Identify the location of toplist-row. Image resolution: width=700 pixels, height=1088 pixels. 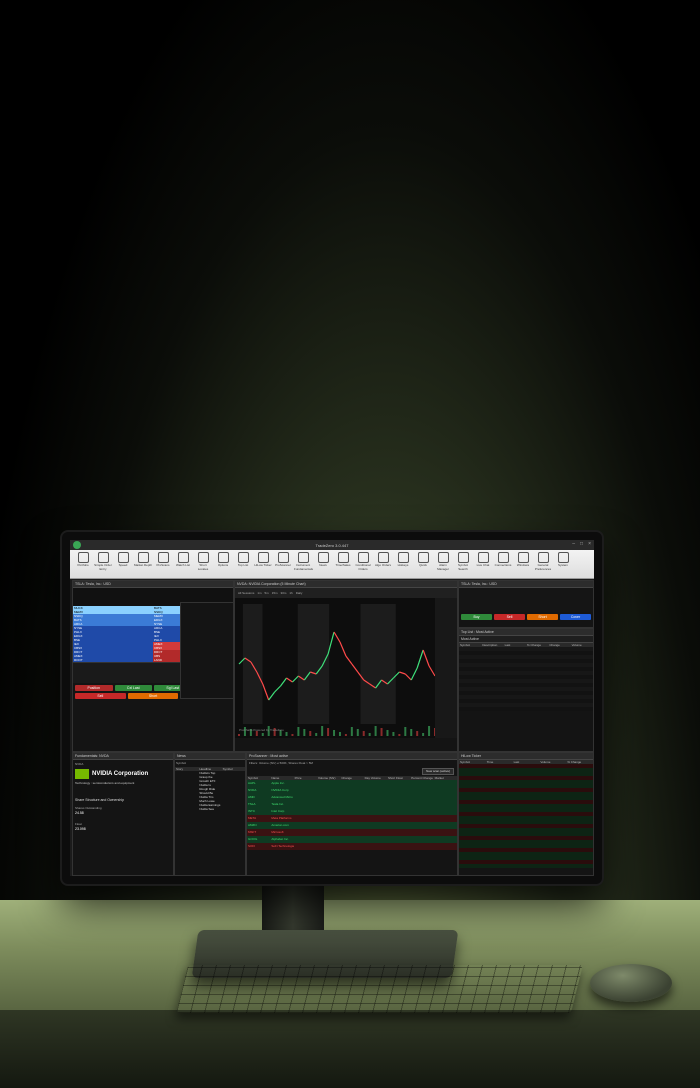
(526, 709).